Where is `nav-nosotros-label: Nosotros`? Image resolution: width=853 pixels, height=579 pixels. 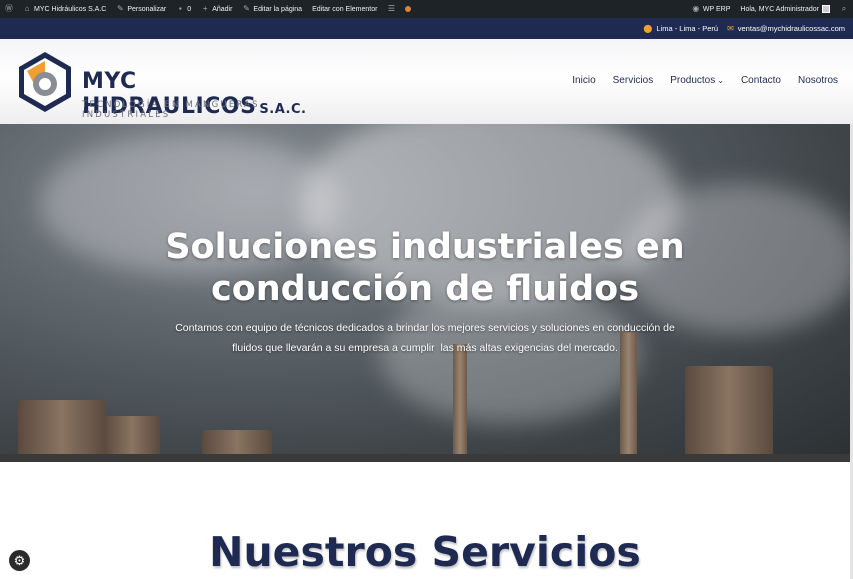
nav-nosotros-label: Nosotros is located at coordinates (817, 80).